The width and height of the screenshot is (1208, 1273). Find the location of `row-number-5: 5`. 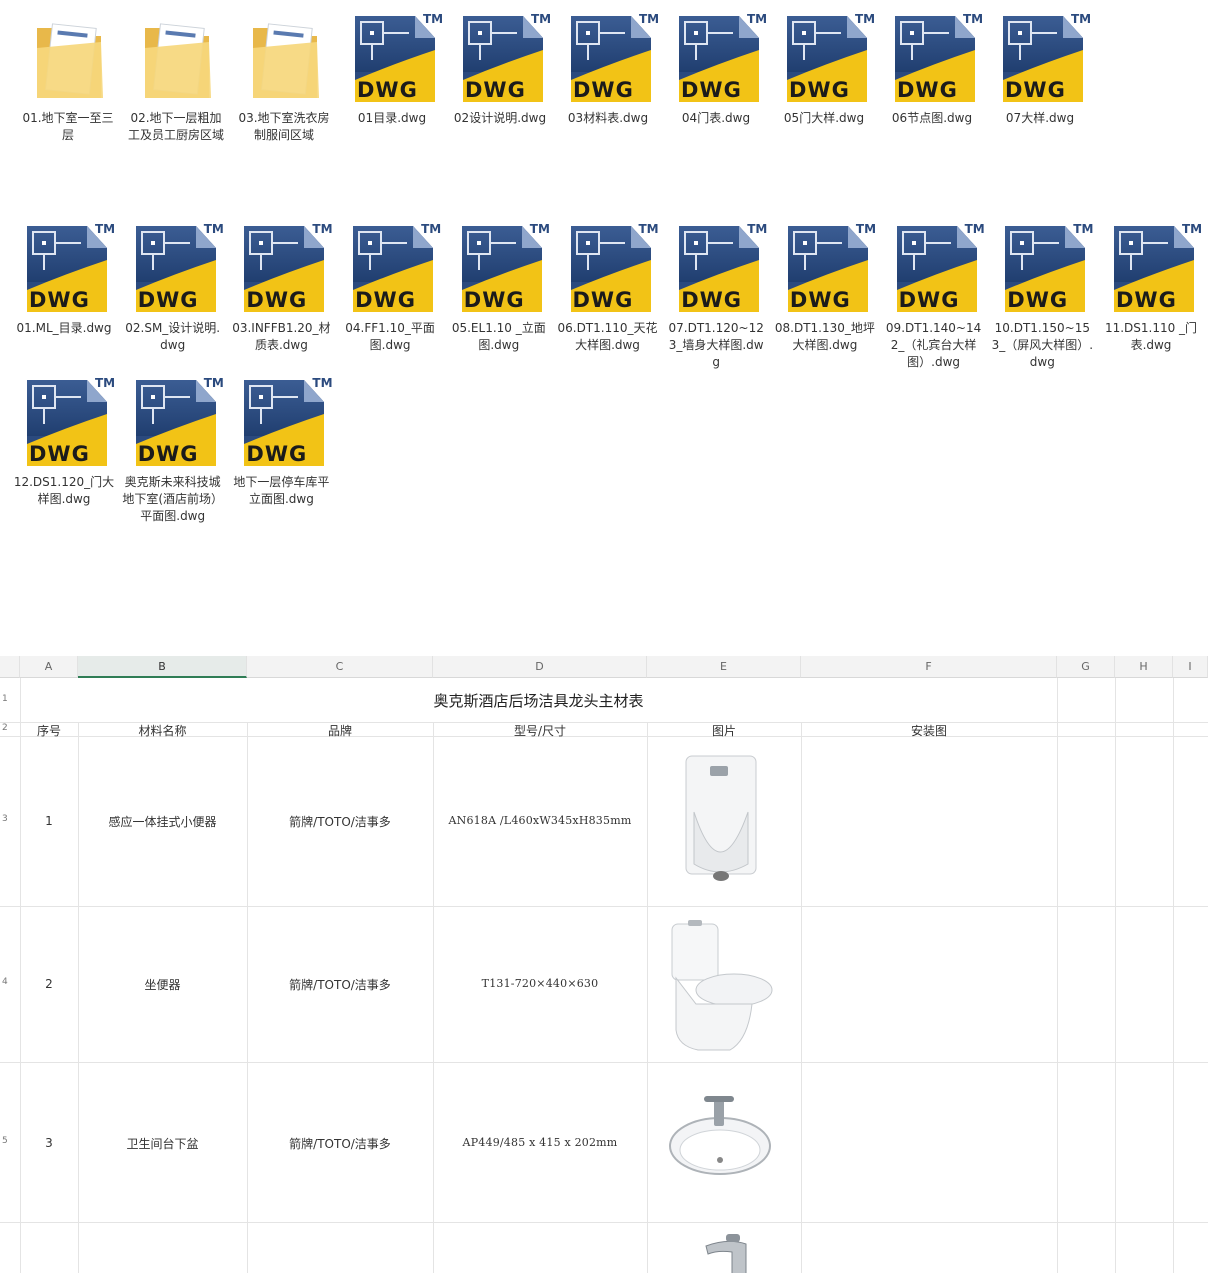

row-number-5: 5 is located at coordinates (9, 1141).